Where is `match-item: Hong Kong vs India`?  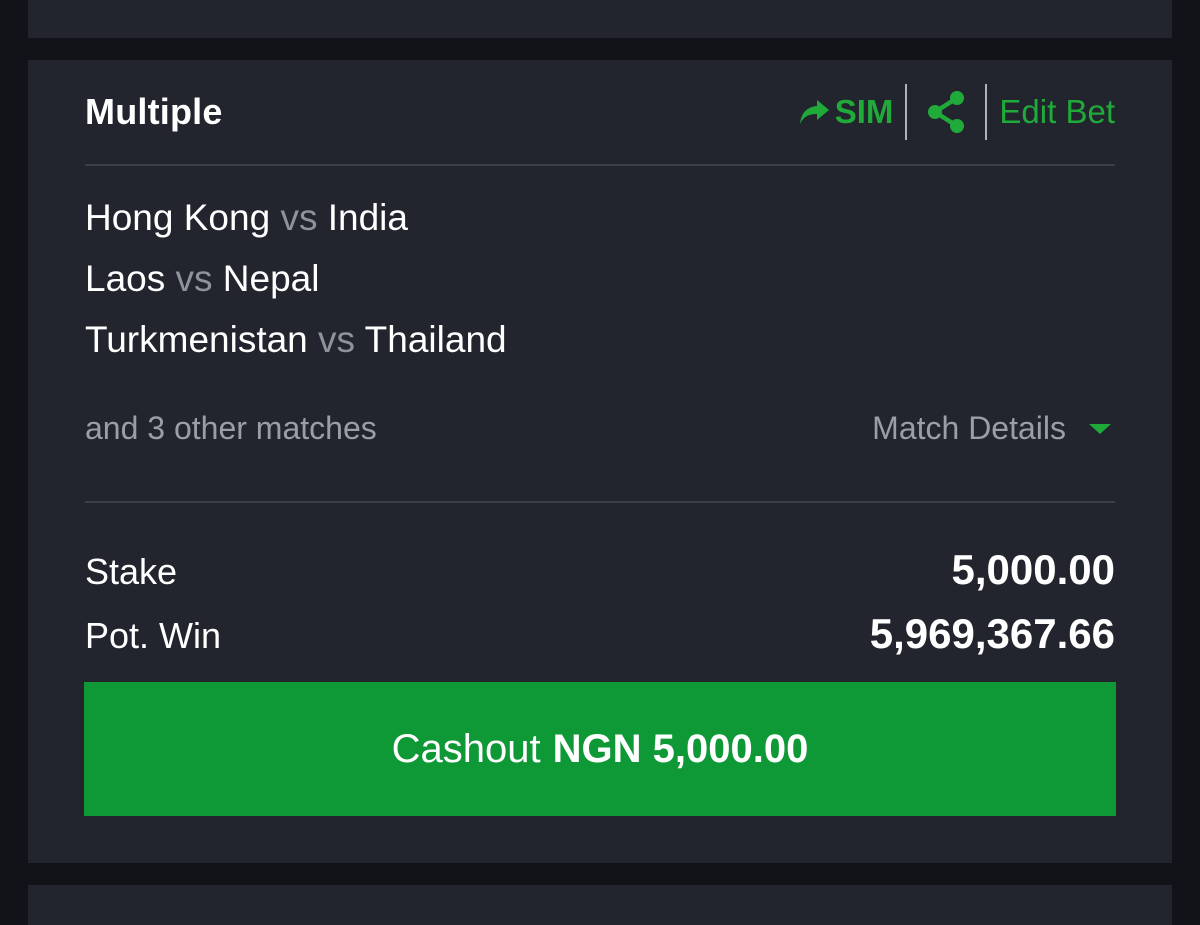
match-item: Hong Kong vs India is located at coordinates (296, 225).